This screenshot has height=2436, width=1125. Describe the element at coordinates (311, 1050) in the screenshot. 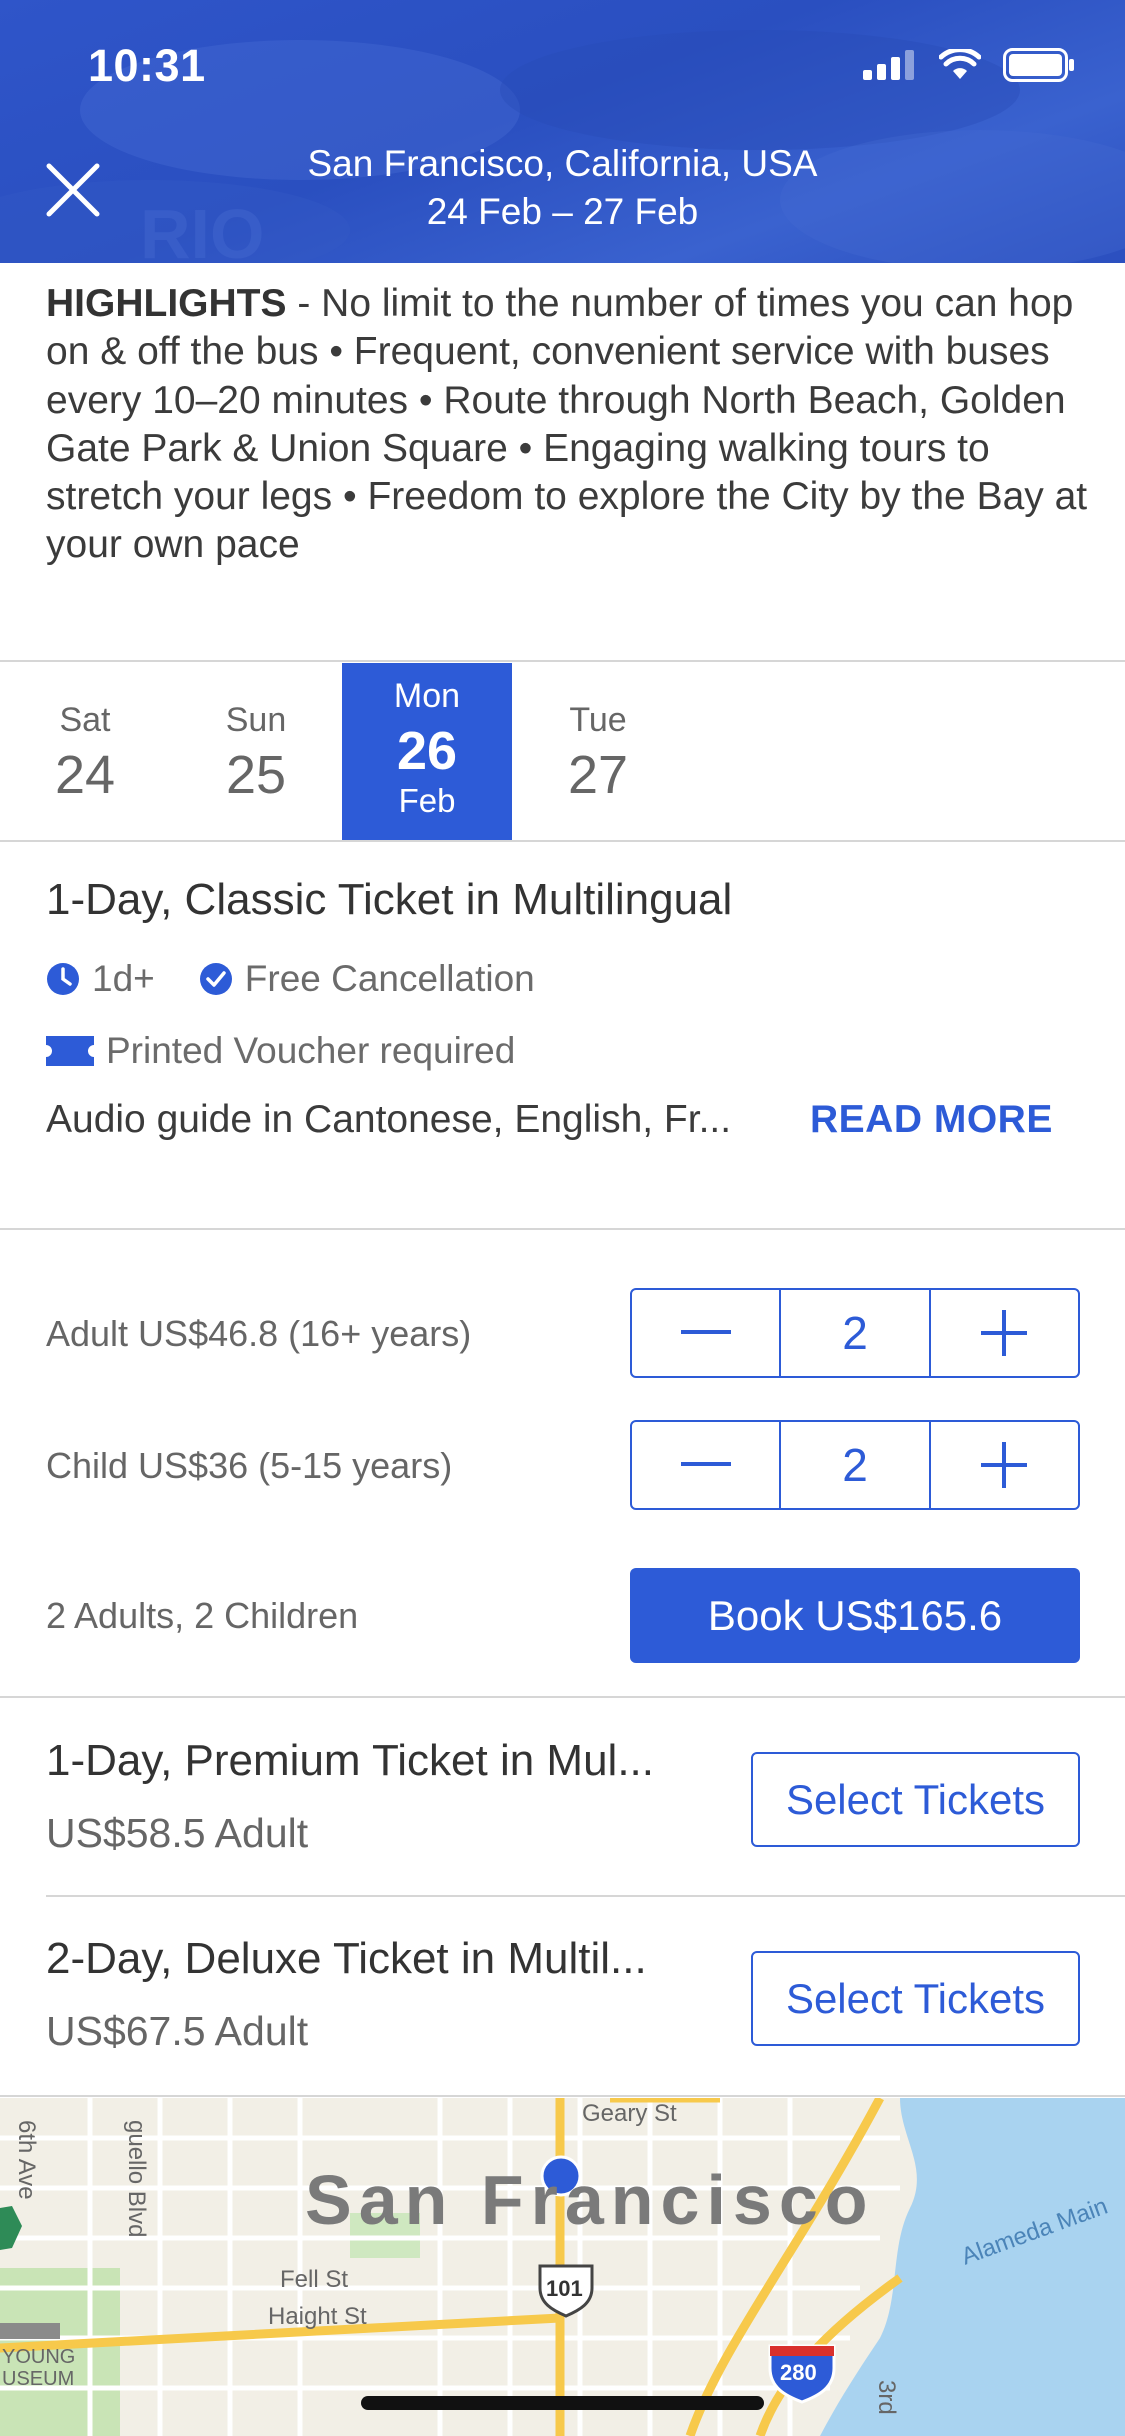

I see `ticket-voucher: Printed Voucher required` at that location.